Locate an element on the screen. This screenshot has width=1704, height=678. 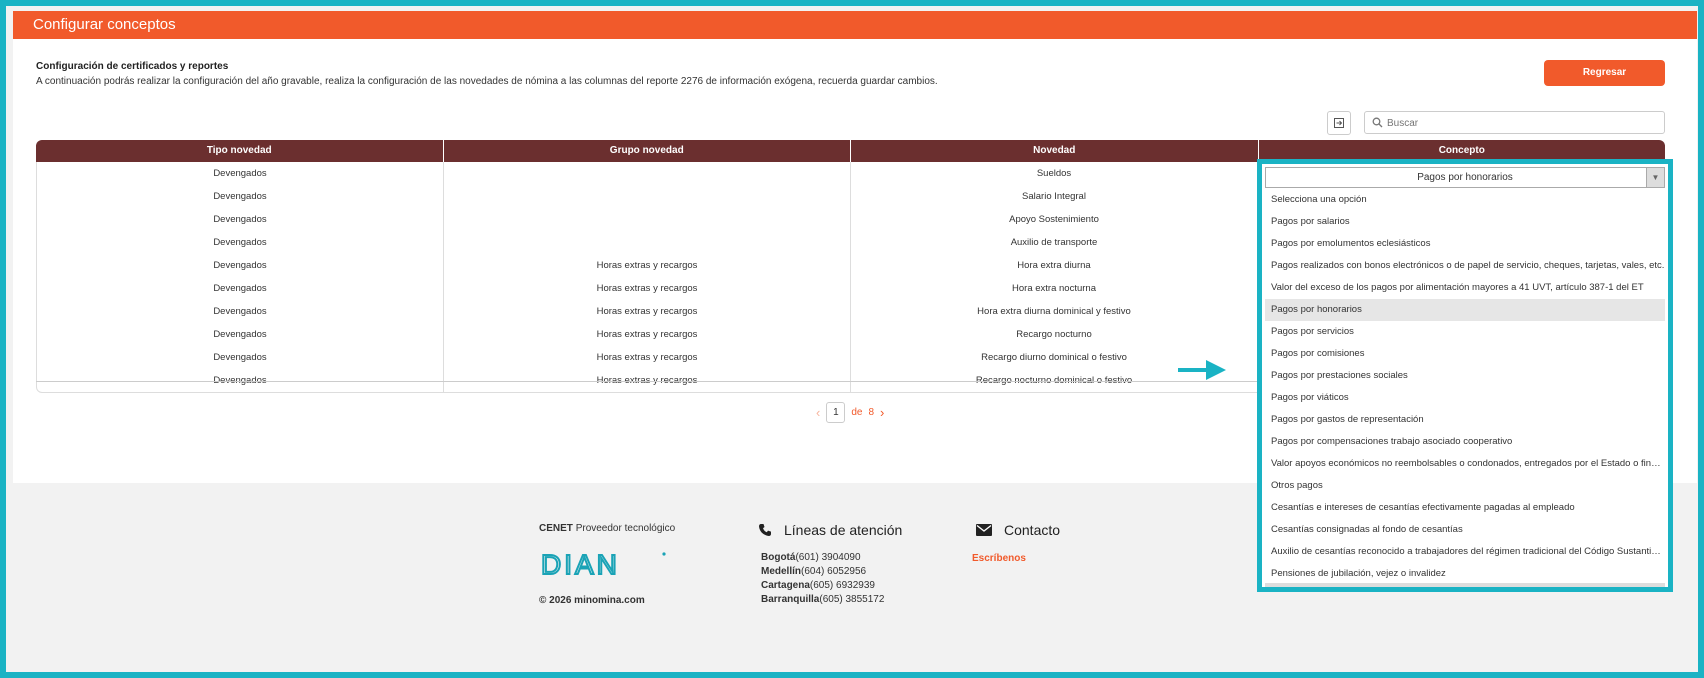
search-box is located at coordinates (1514, 122).